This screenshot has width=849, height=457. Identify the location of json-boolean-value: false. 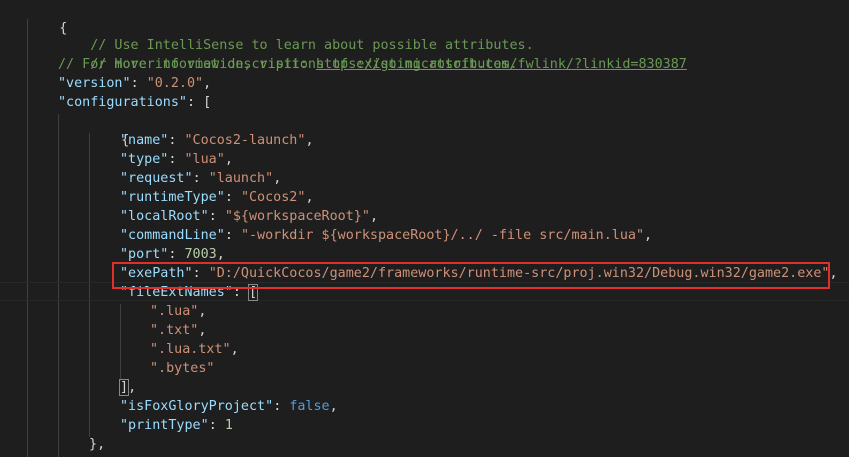
(309, 406).